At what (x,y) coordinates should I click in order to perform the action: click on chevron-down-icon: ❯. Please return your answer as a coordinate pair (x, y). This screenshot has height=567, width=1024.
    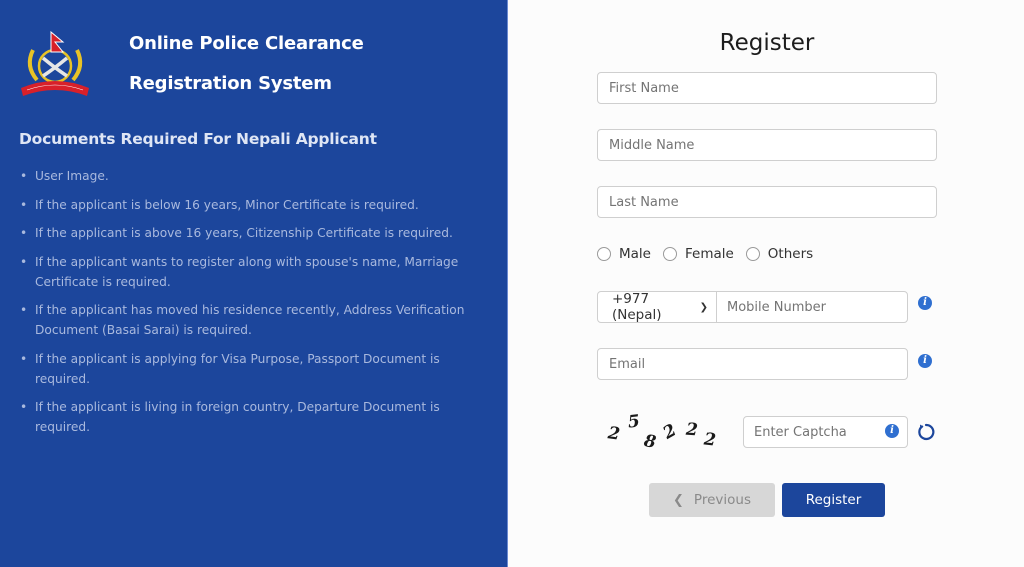
    Looking at the image, I should click on (703, 307).